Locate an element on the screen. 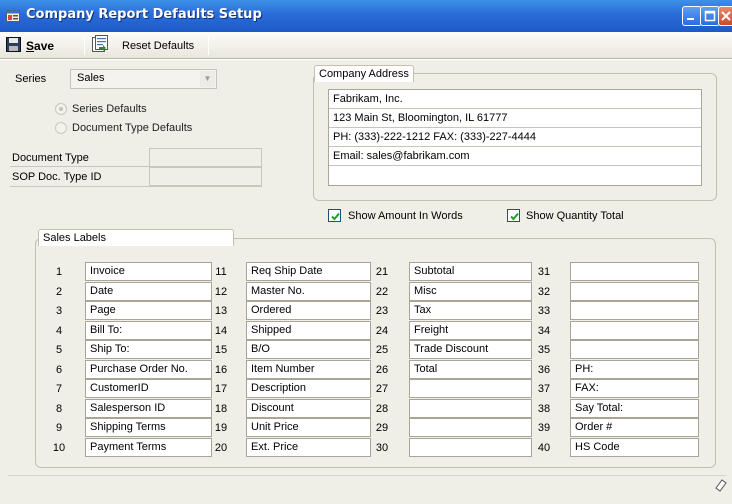  sop-doc-type-label: SOP Doc. Type ID is located at coordinates (57, 177).